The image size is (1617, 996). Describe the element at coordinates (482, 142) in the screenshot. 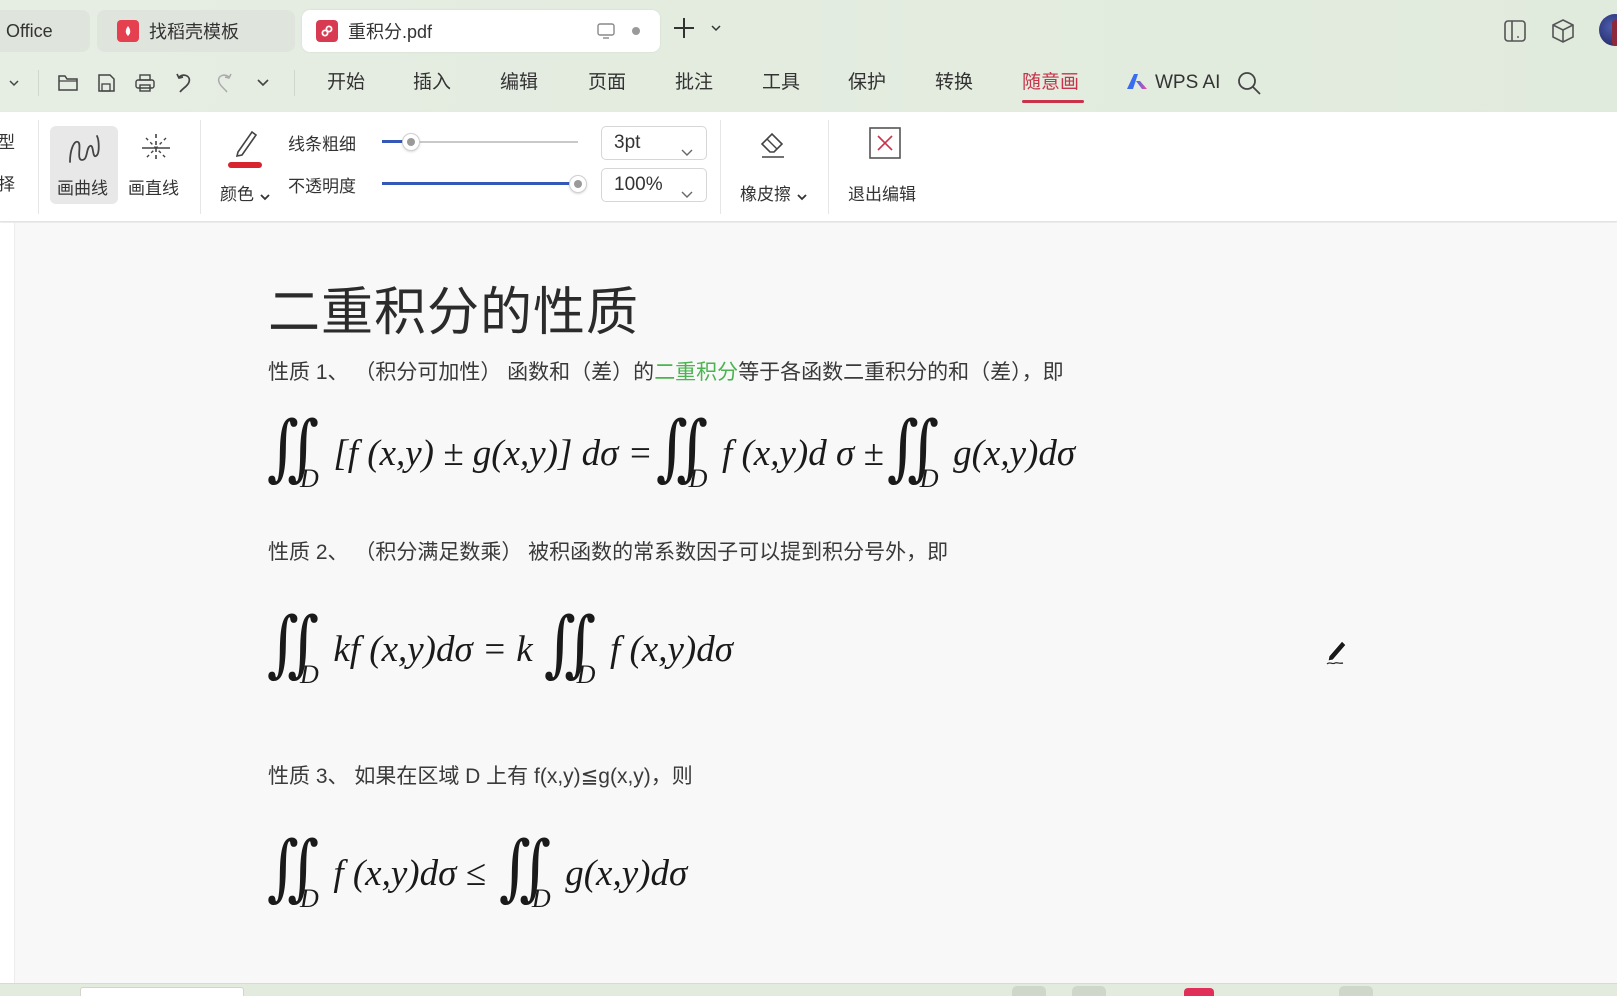

I see `line-width-slider` at that location.